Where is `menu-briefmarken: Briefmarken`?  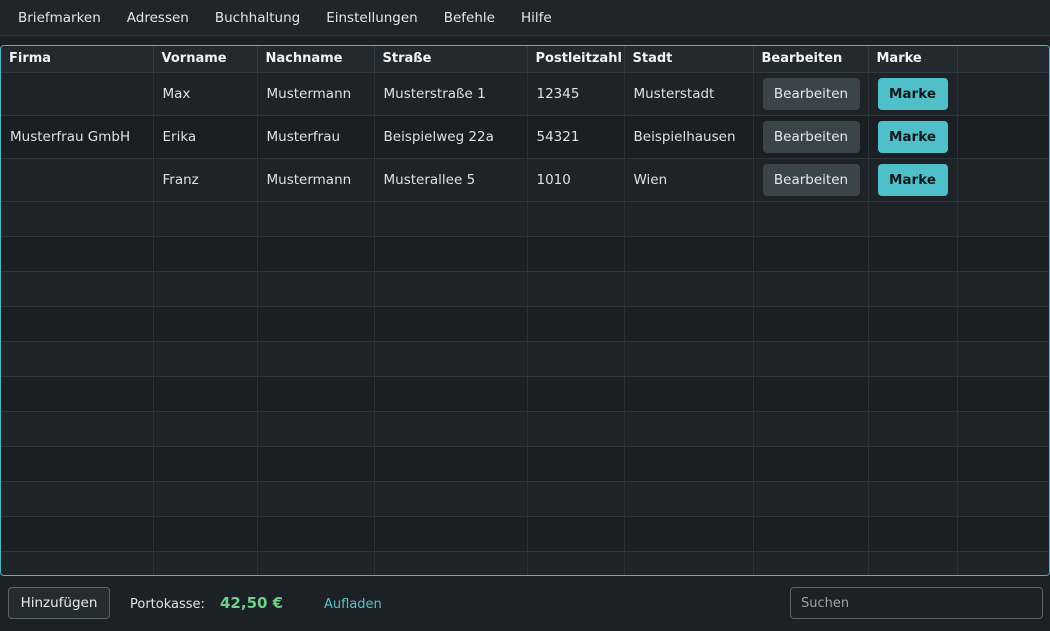
menu-briefmarken: Briefmarken is located at coordinates (59, 18).